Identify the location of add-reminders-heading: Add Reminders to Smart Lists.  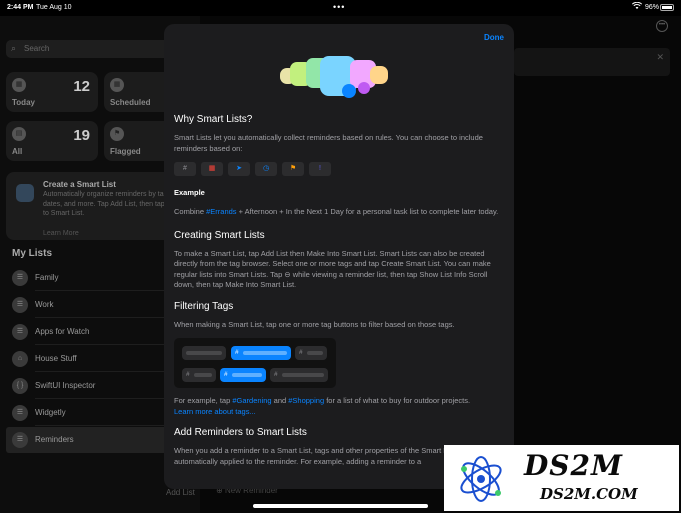
(240, 432).